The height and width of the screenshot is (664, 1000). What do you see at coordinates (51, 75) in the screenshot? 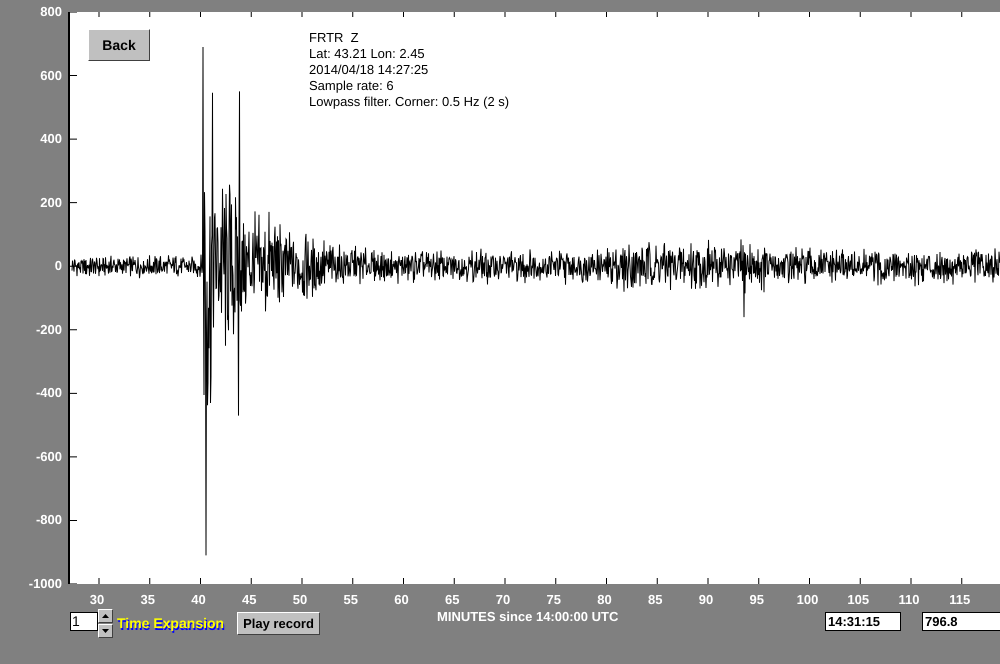
I see `y-axis-label: 600` at bounding box center [51, 75].